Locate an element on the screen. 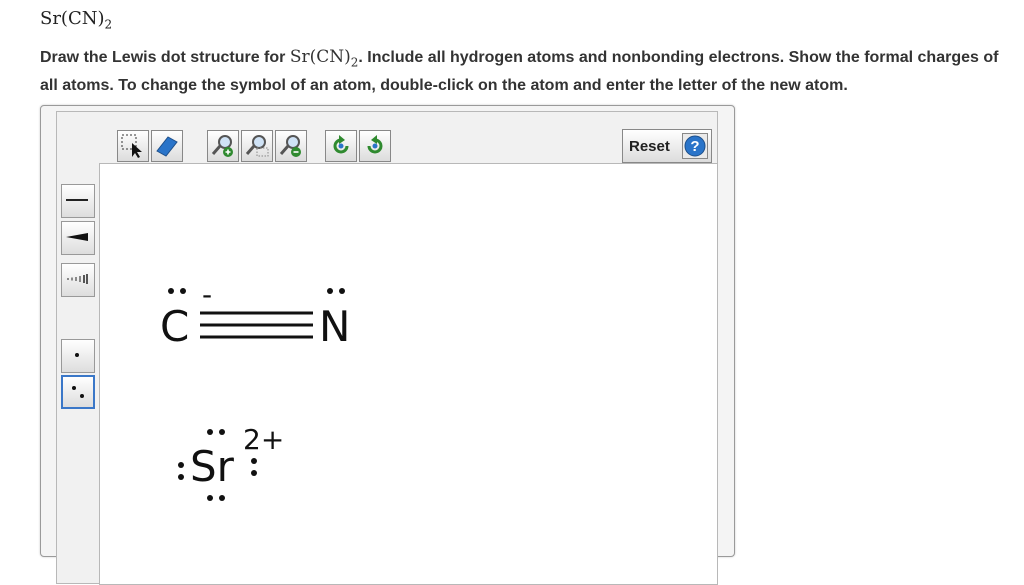  single-electron-button is located at coordinates (78, 356).